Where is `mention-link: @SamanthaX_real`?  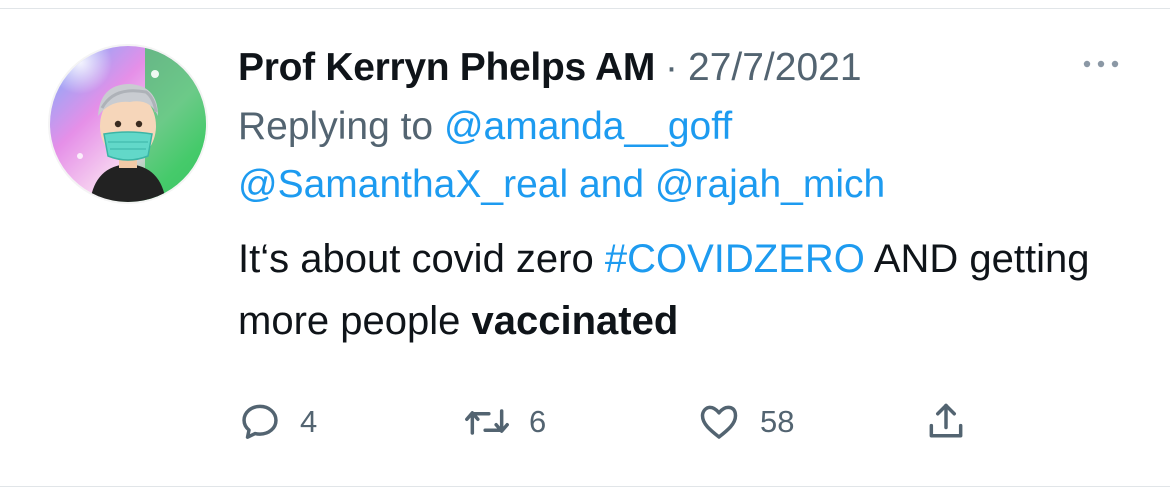
mention-link: @SamanthaX_real is located at coordinates (403, 184).